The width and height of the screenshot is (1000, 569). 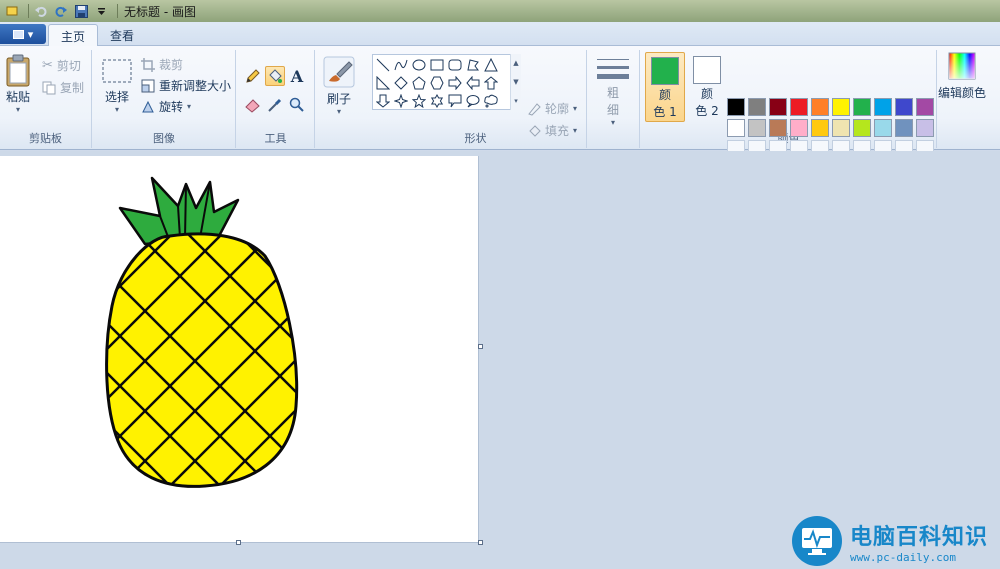 I want to click on line-icon, so click(x=383, y=65).